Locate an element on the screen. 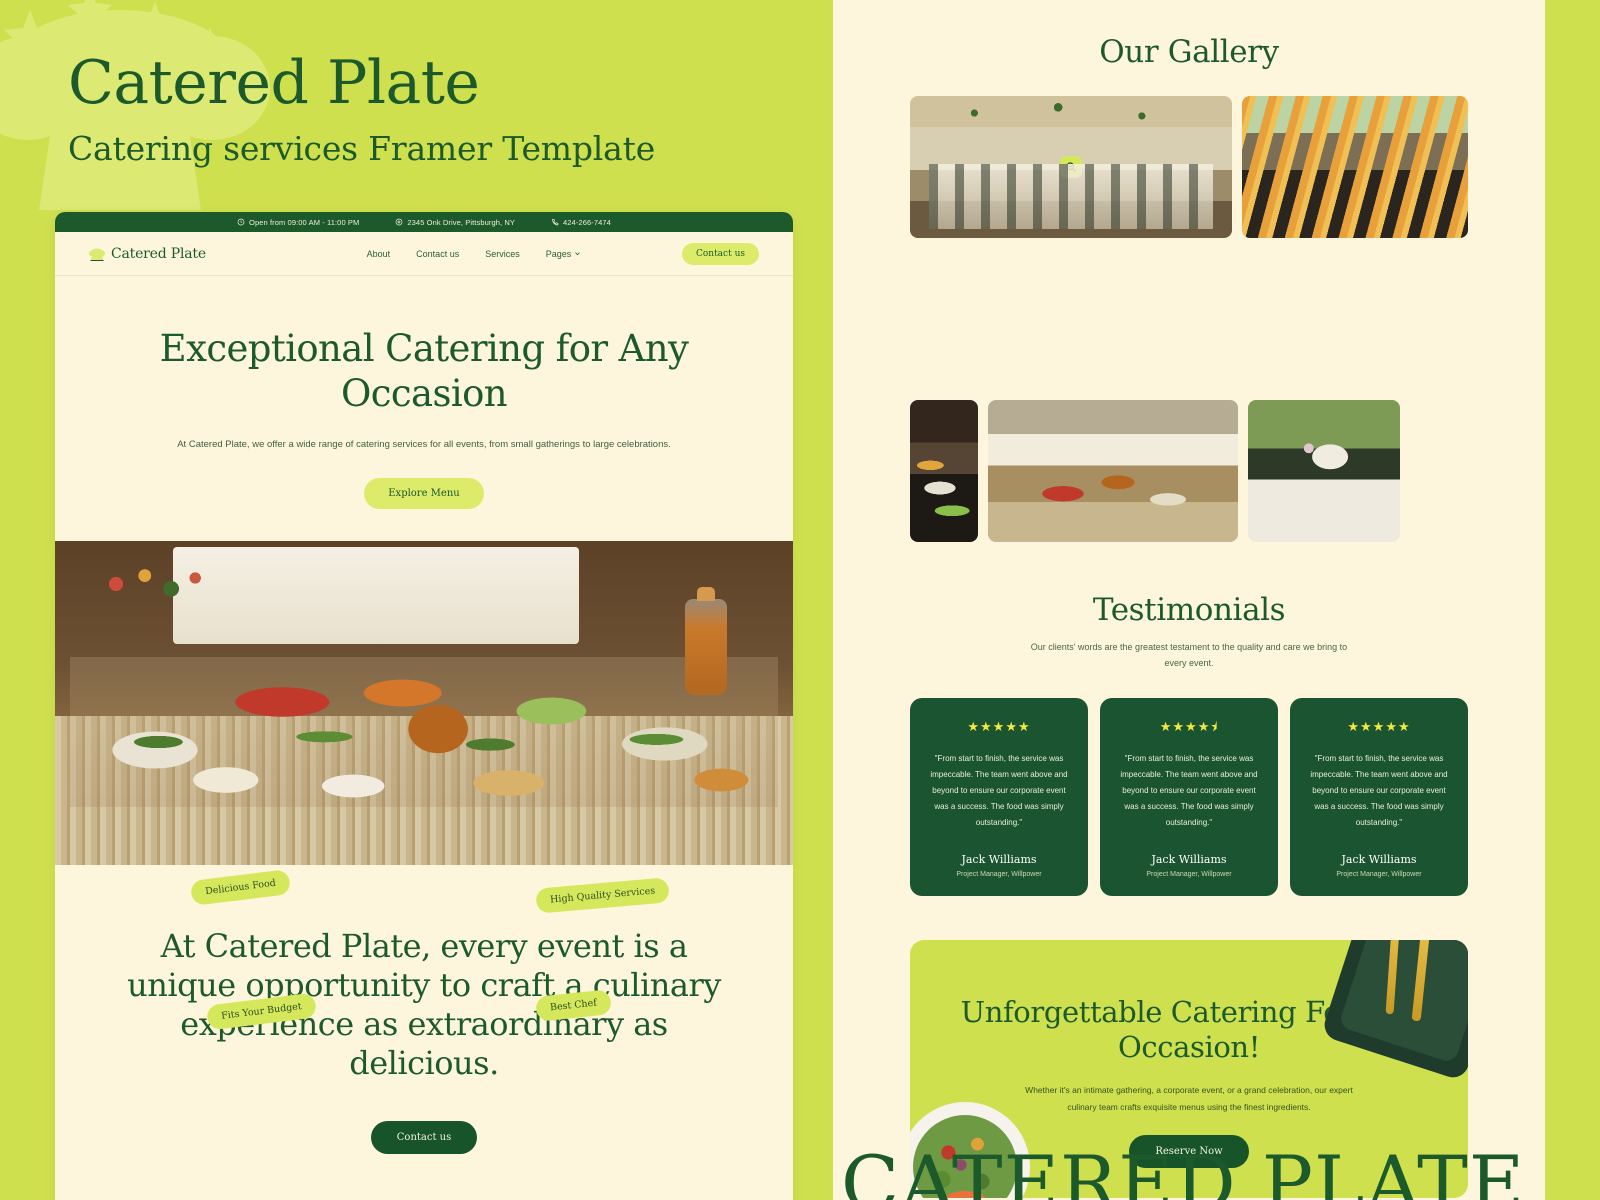 Image resolution: width=1600 pixels, height=1200 pixels. nav-link-pages-label: Pages is located at coordinates (558, 253).